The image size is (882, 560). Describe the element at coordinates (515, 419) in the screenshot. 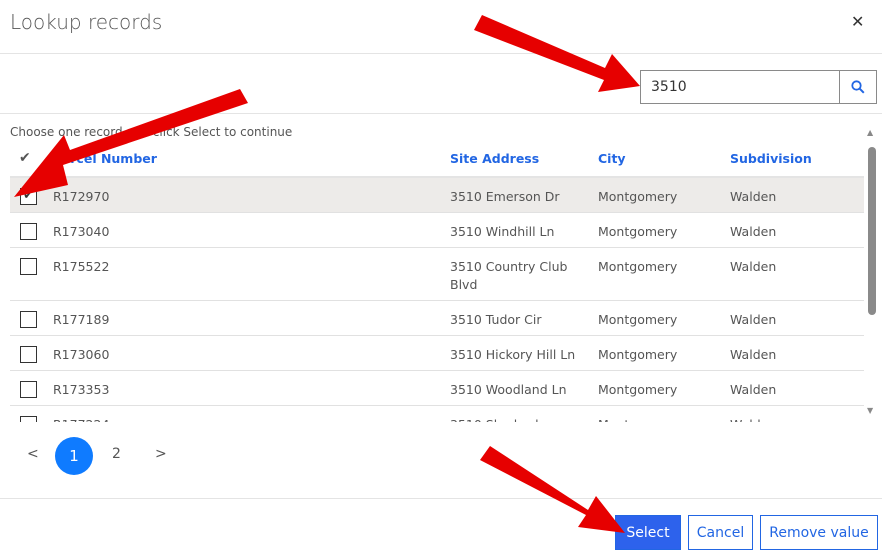

I see `site-address: 3510 Shadowlawn Dr` at that location.